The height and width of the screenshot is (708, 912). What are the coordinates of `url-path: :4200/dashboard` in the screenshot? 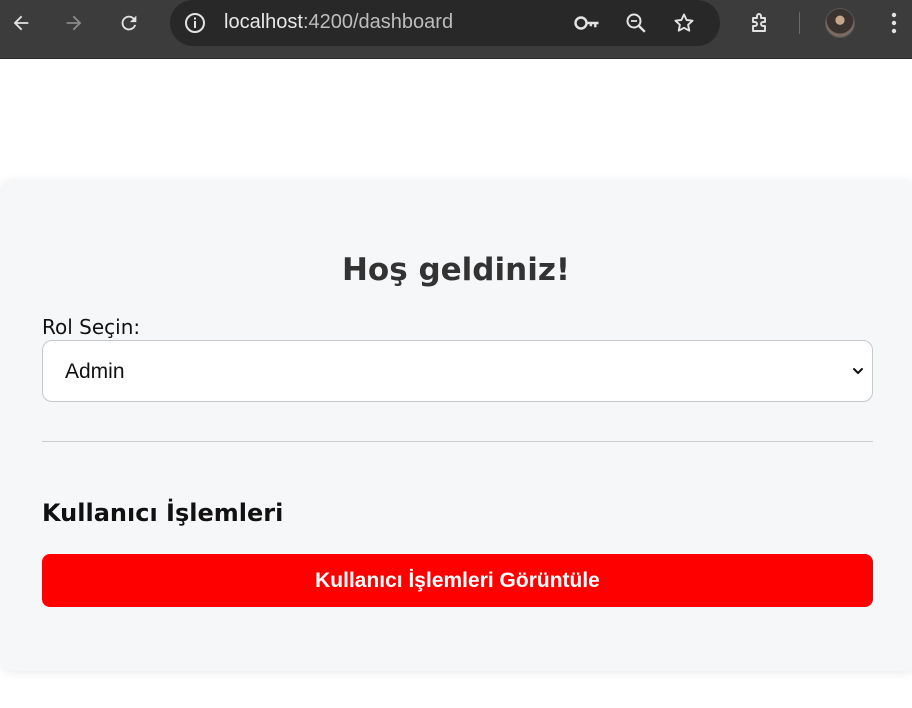 It's located at (378, 22).